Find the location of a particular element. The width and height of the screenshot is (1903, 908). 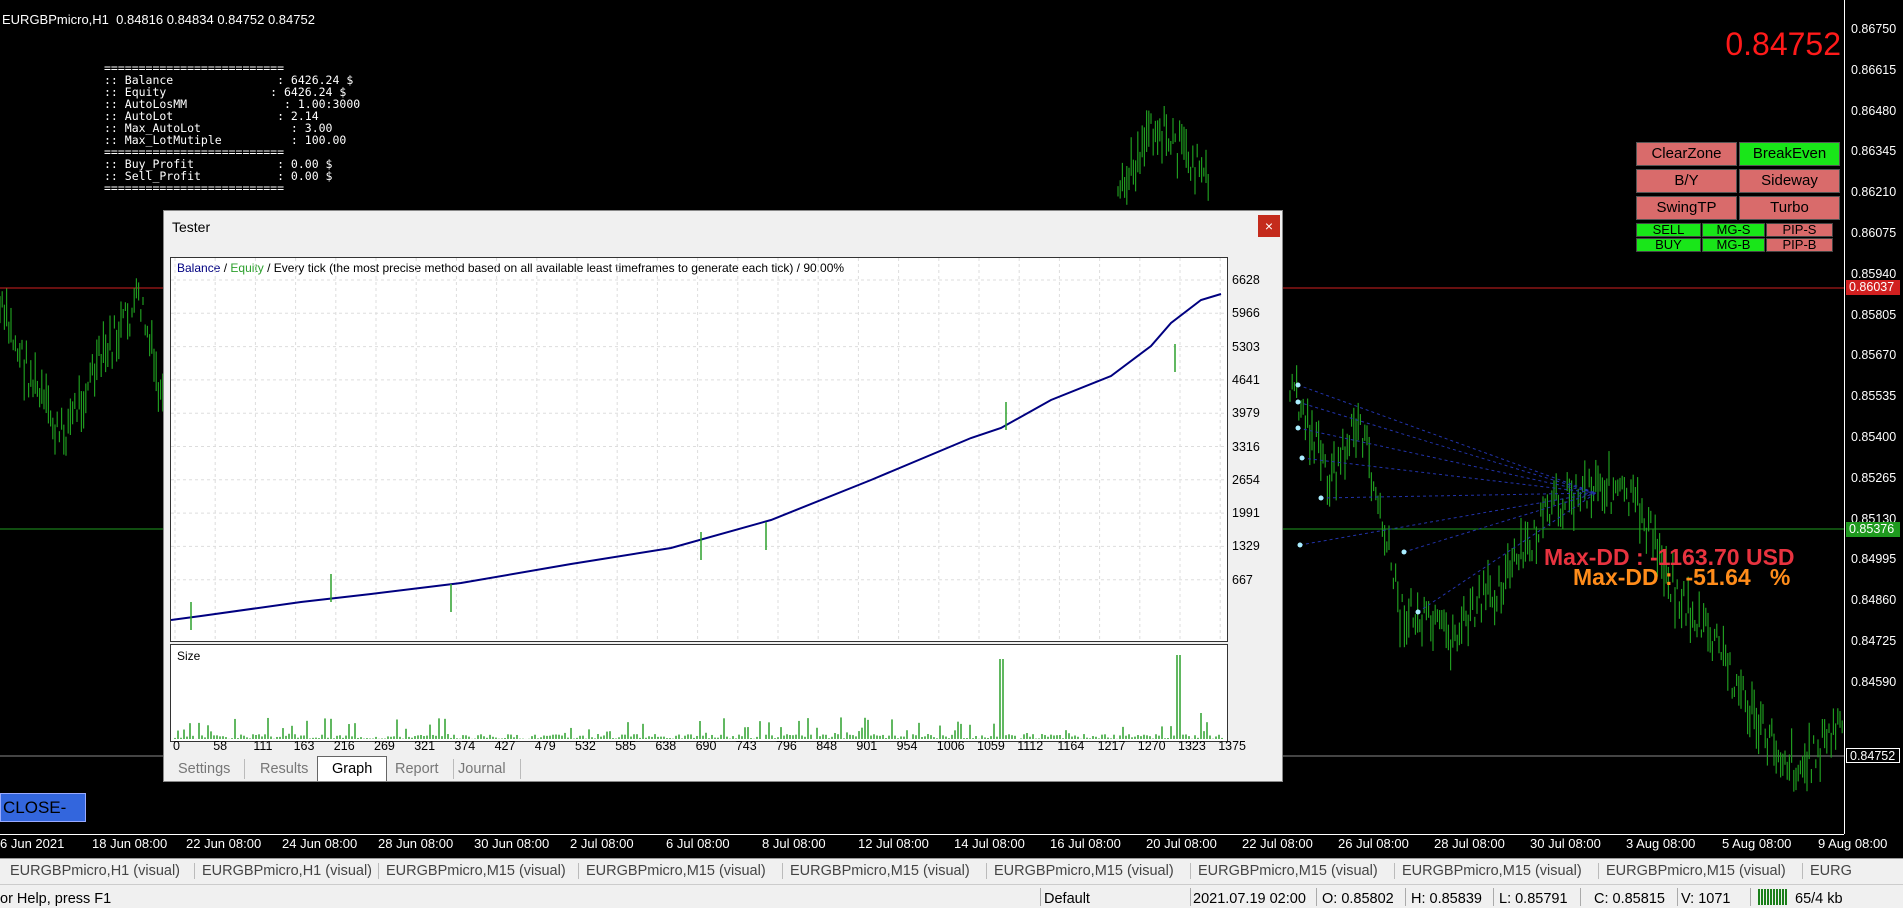

tester-title: Tester is located at coordinates (191, 227).